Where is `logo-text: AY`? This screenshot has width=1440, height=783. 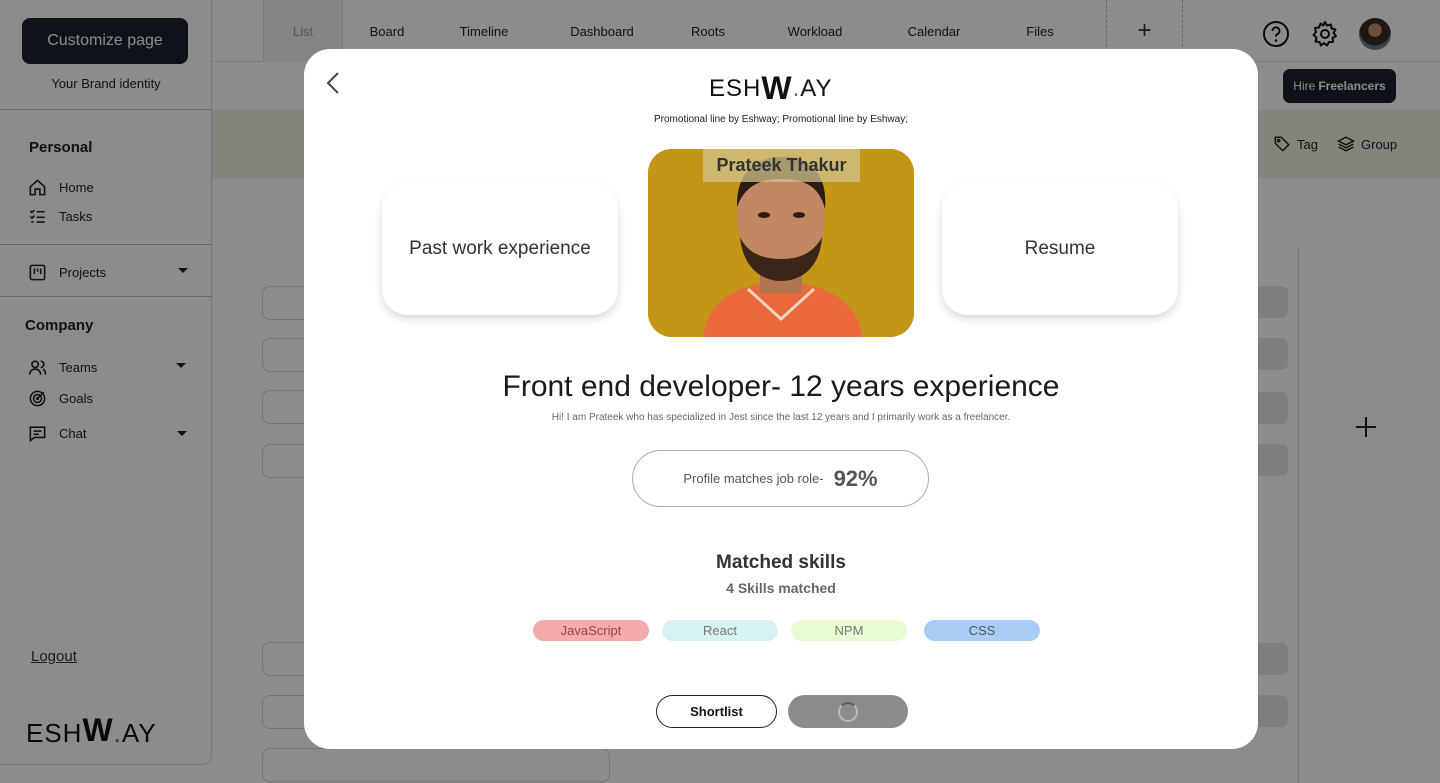 logo-text: AY is located at coordinates (816, 88).